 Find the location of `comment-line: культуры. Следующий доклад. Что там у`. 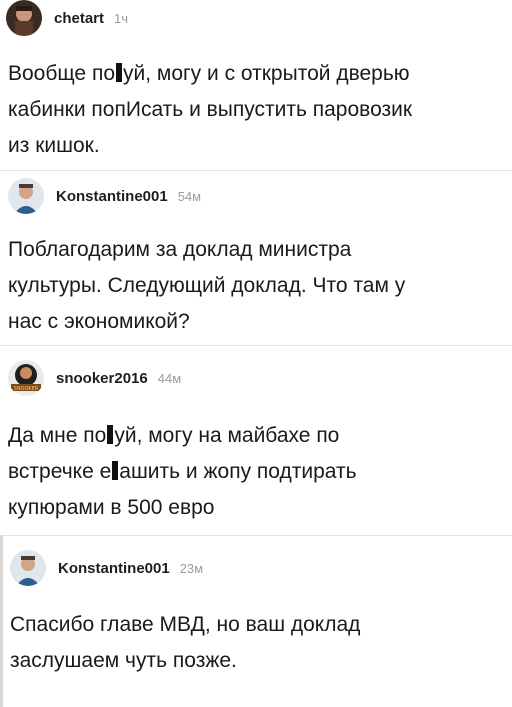

comment-line: культуры. Следующий доклад. Что там у is located at coordinates (207, 285).